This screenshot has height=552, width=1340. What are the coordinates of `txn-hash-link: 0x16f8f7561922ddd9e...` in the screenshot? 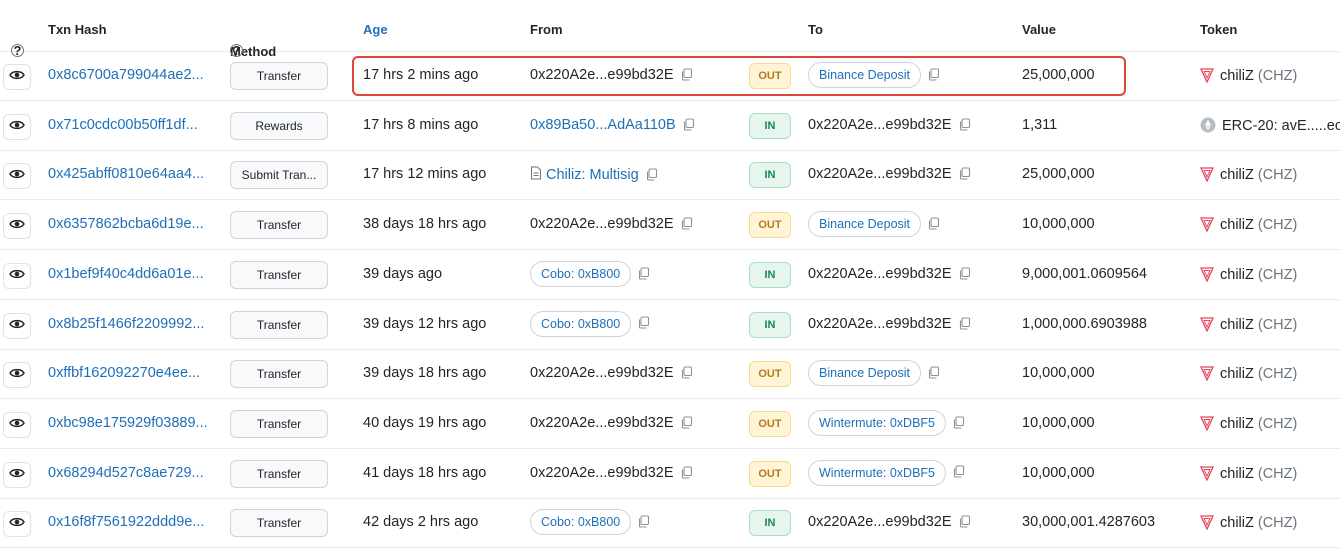 It's located at (126, 522).